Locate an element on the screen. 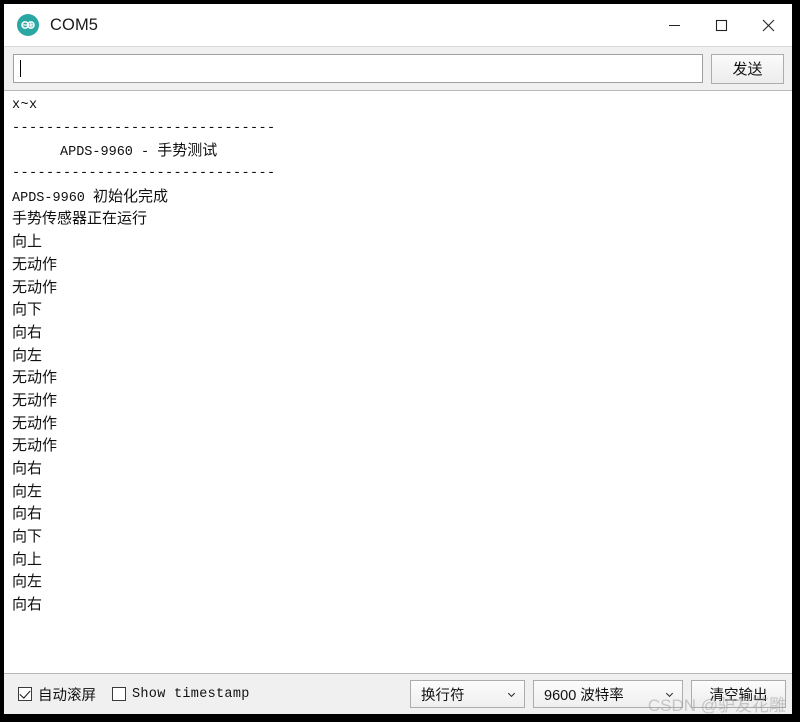 The width and height of the screenshot is (800, 722). show-timestamp-checkbox: Show timestamp is located at coordinates (181, 694).